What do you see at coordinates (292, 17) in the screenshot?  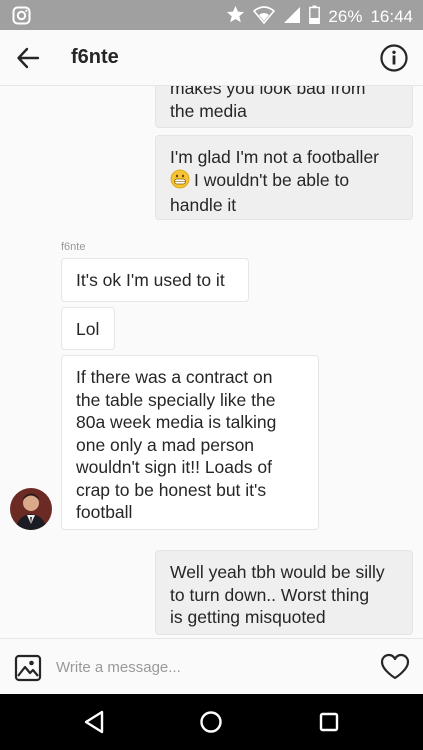 I see `signal-icon` at bounding box center [292, 17].